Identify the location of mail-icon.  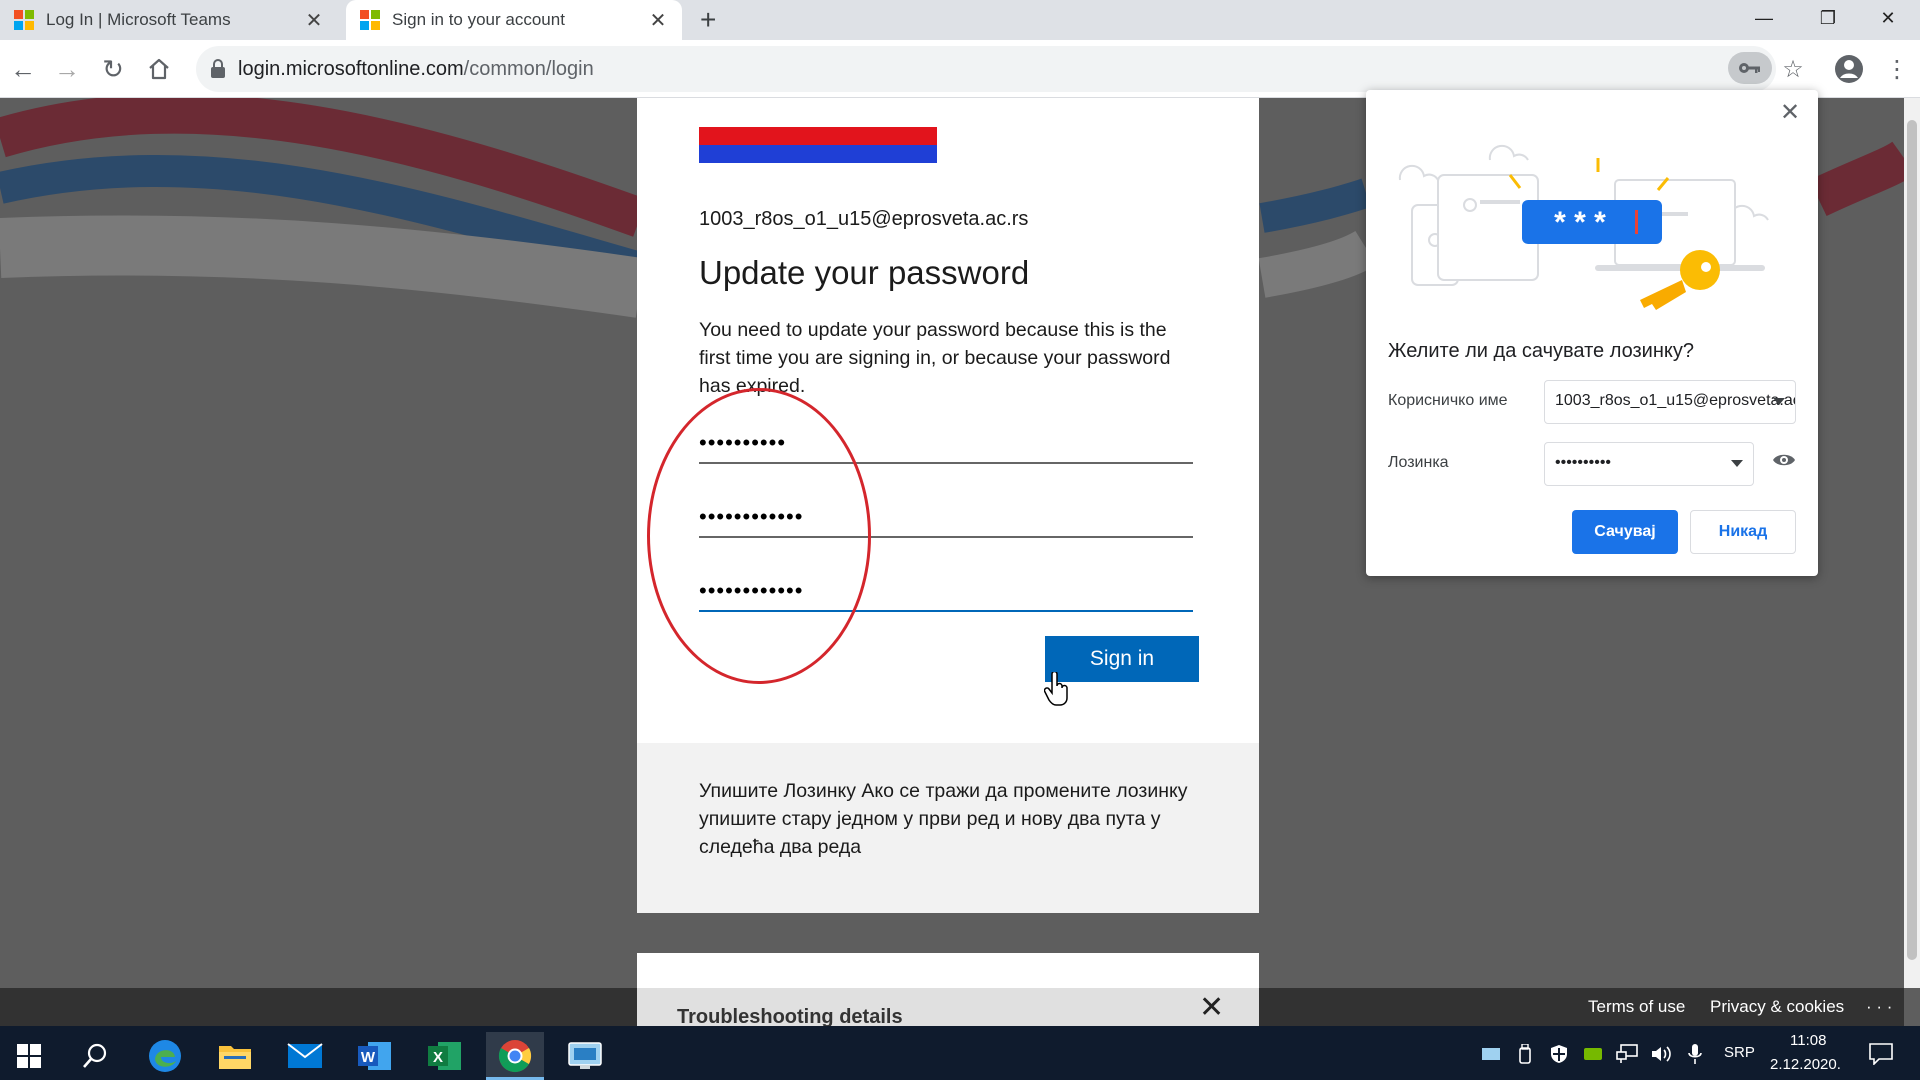
(305, 1055).